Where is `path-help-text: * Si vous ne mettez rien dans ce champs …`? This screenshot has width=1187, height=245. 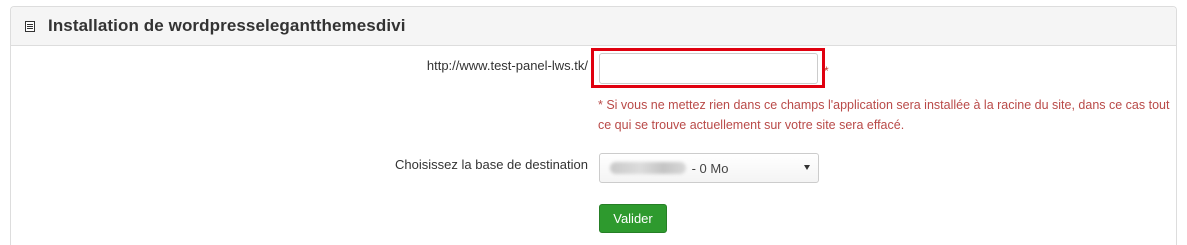
path-help-text: * Si vous ne mettez rien dans ce champs … is located at coordinates (884, 115).